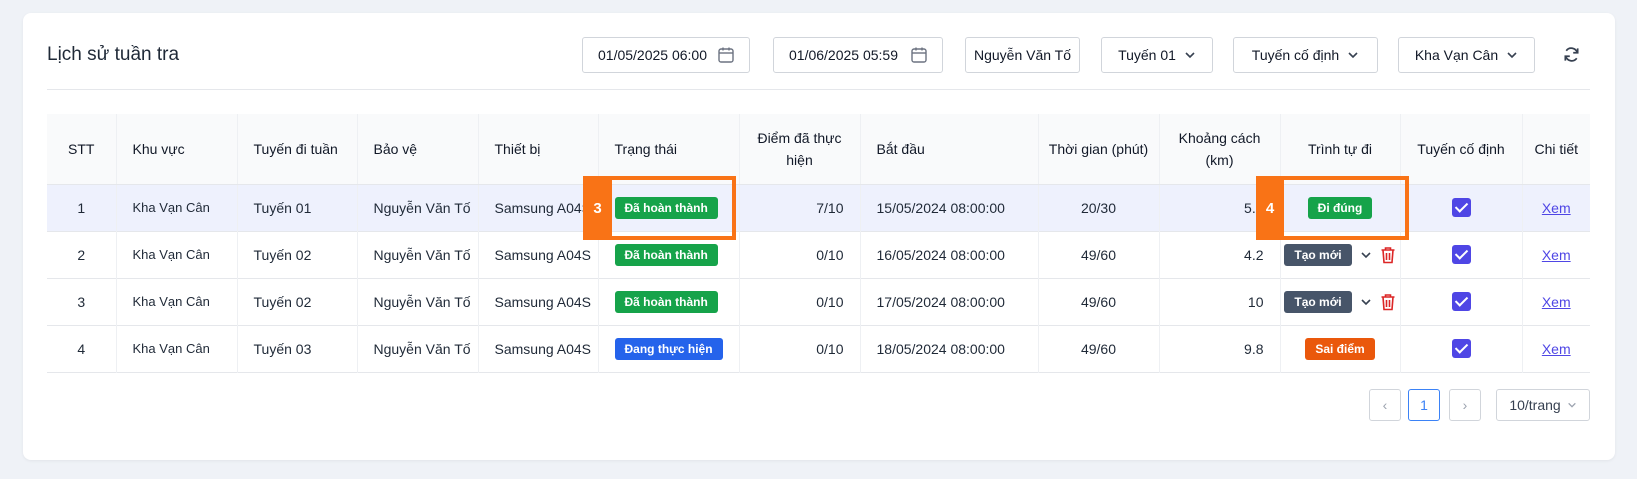  I want to click on header-guard: Bảo vệ, so click(418, 149).